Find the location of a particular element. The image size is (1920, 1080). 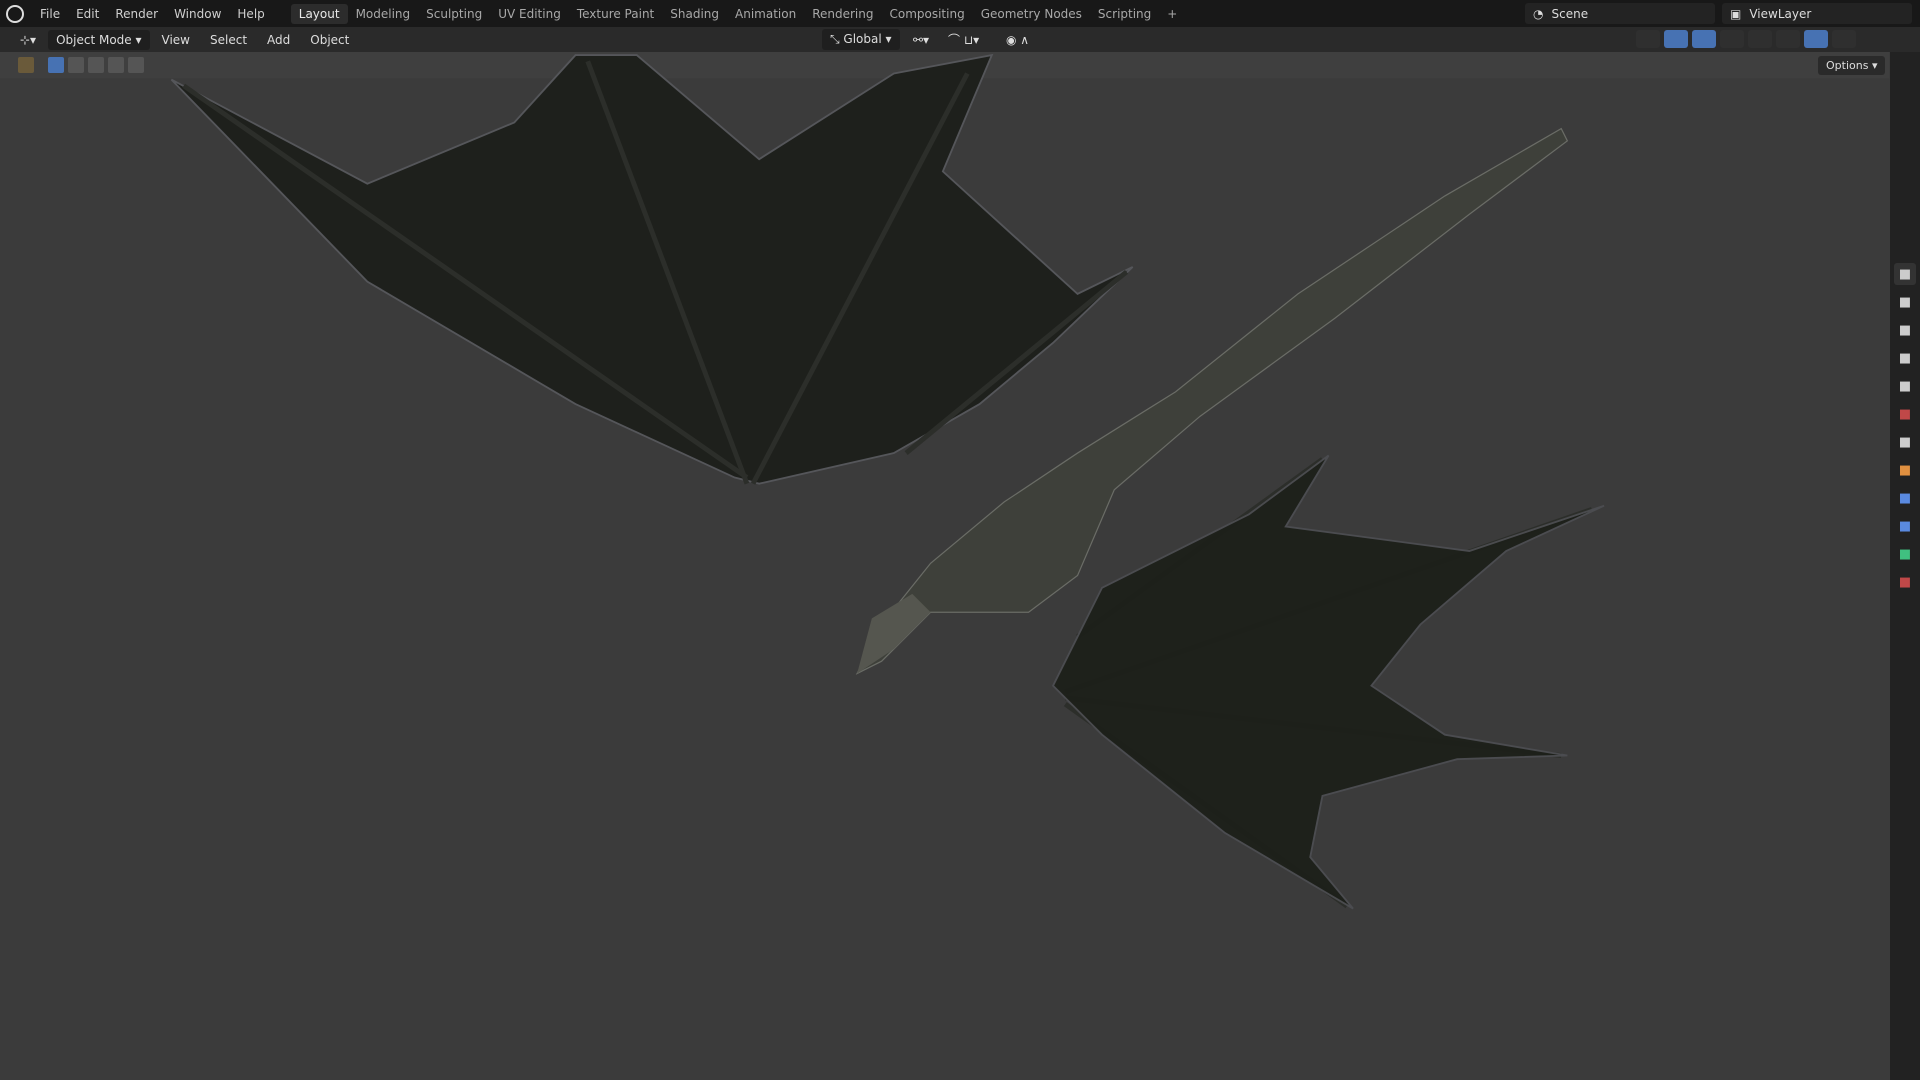

viewport-shading-controls is located at coordinates (1746, 39).